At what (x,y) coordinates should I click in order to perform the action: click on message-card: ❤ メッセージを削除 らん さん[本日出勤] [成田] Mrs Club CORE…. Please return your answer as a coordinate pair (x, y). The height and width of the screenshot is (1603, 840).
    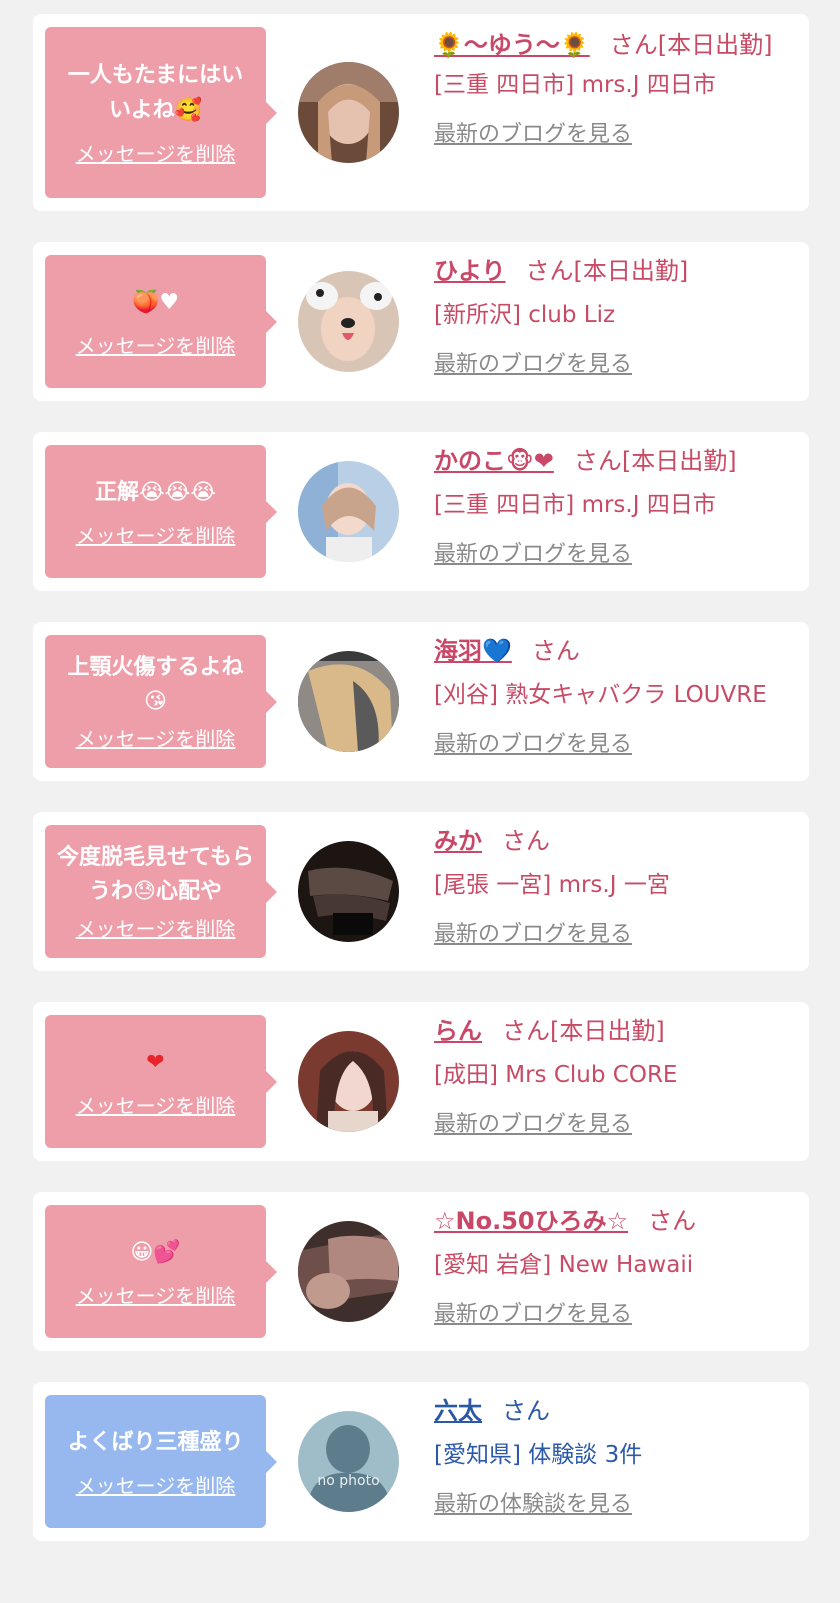
    Looking at the image, I should click on (421, 1081).